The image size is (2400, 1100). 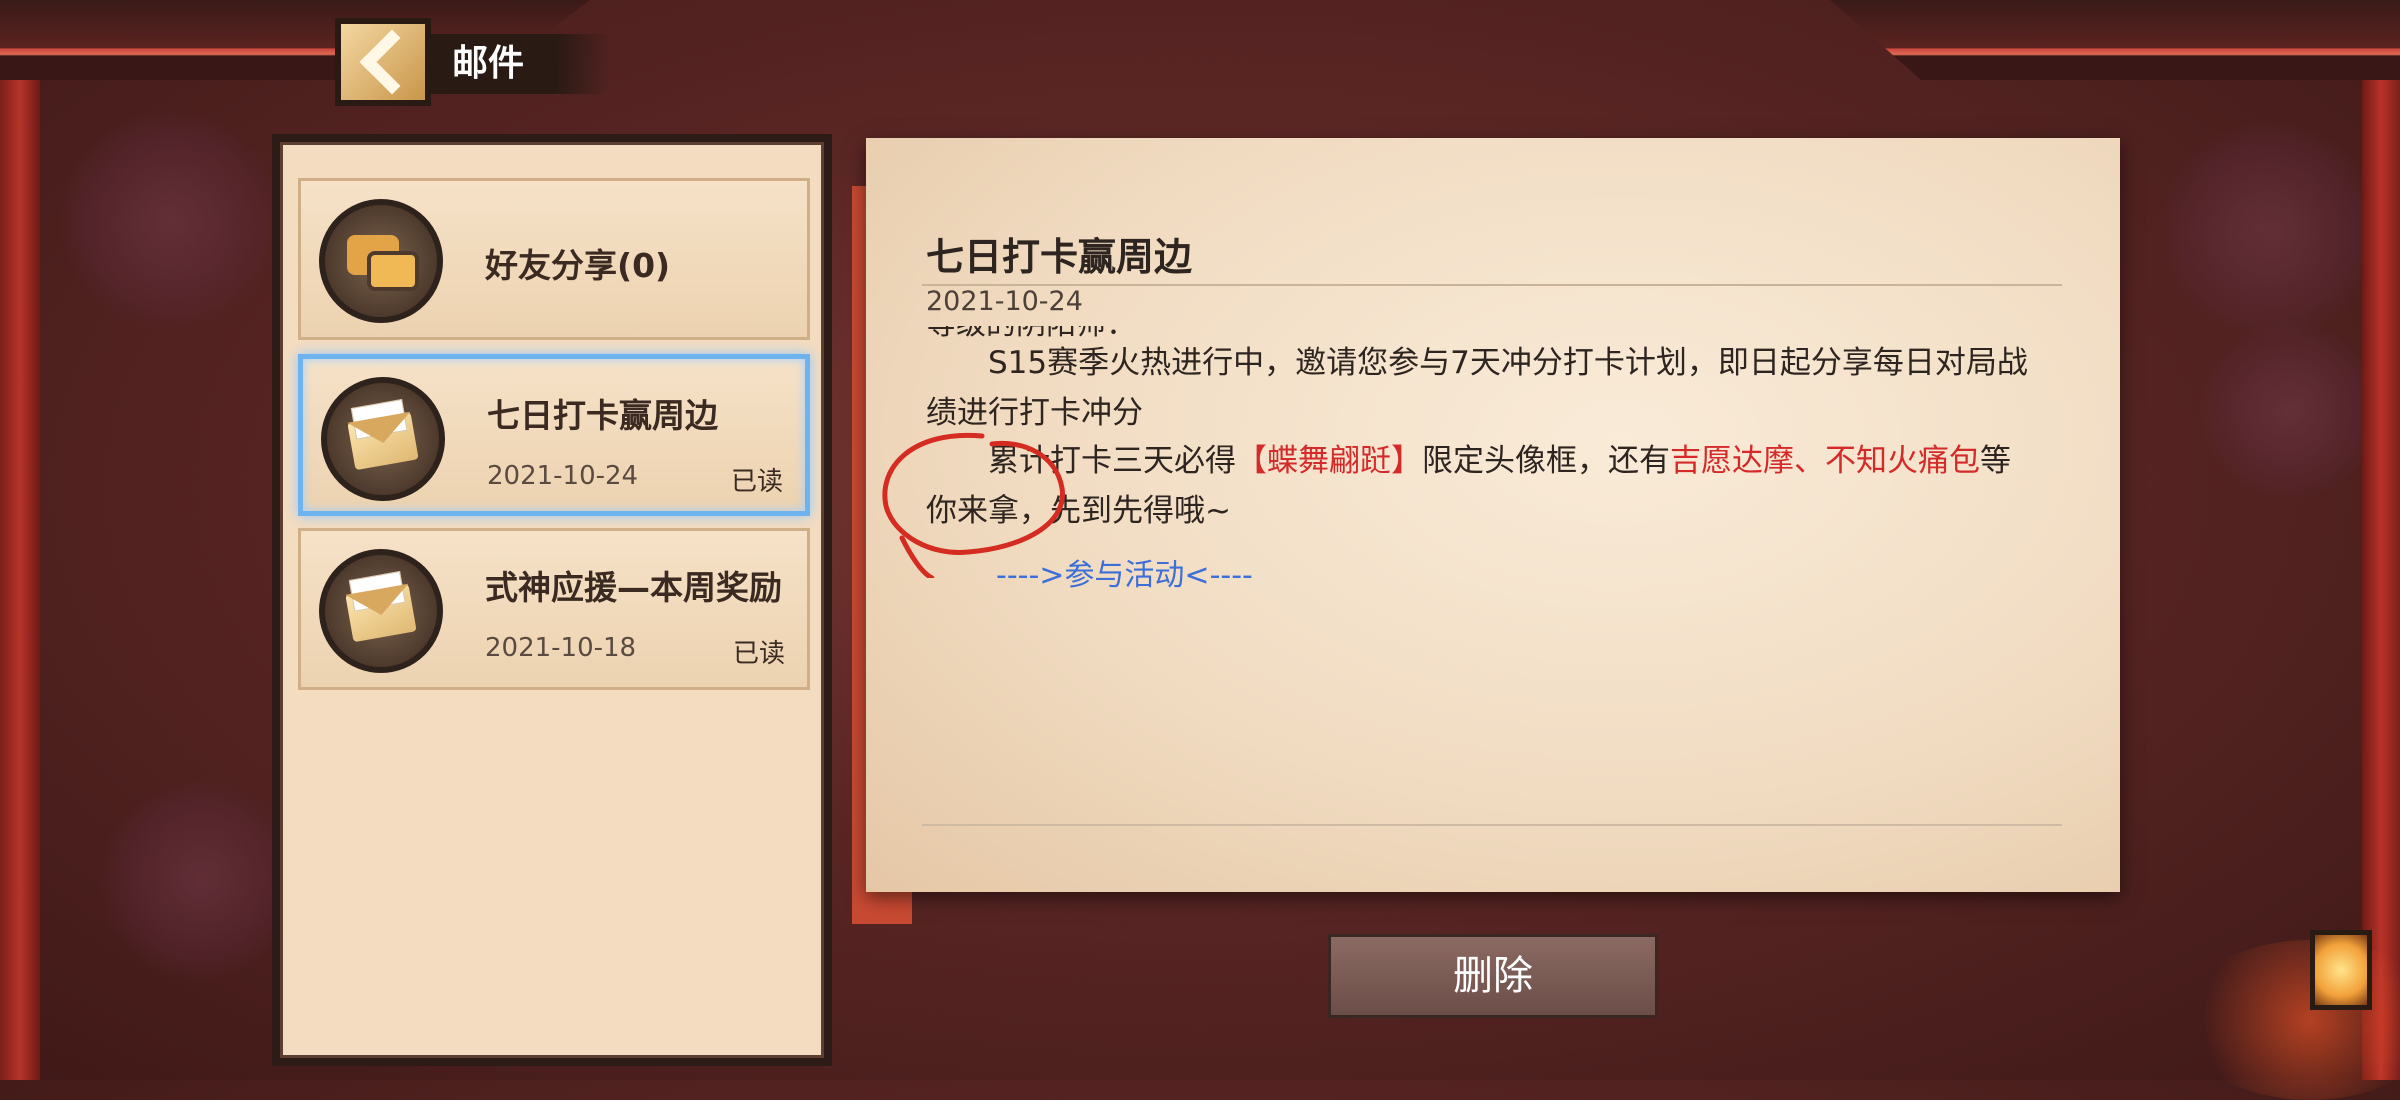 I want to click on hand-drawn-circle, so click(x=973, y=505).